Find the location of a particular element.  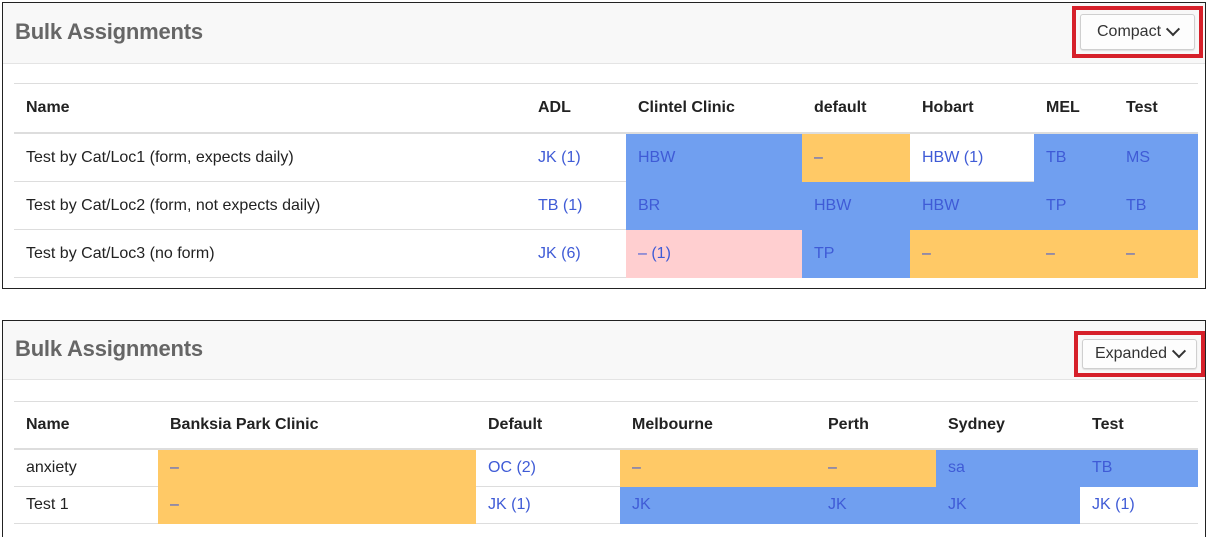

column-header: Default is located at coordinates (548, 425).